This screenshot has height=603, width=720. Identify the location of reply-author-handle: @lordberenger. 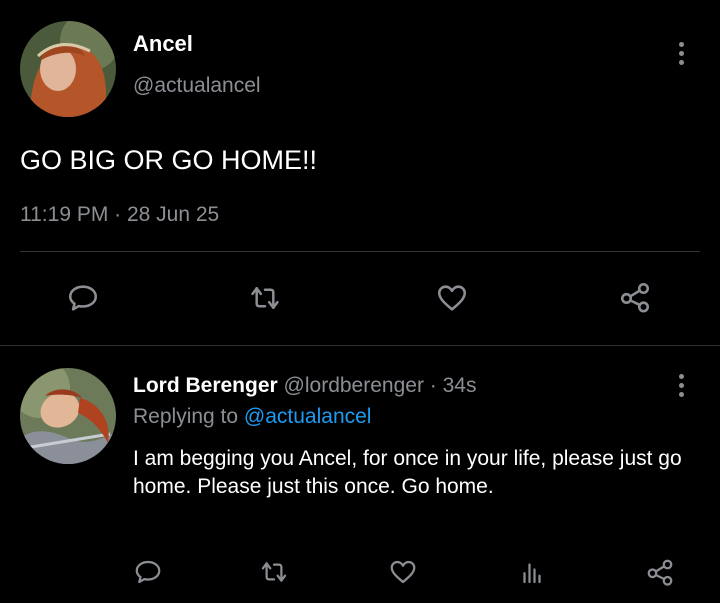
(354, 385).